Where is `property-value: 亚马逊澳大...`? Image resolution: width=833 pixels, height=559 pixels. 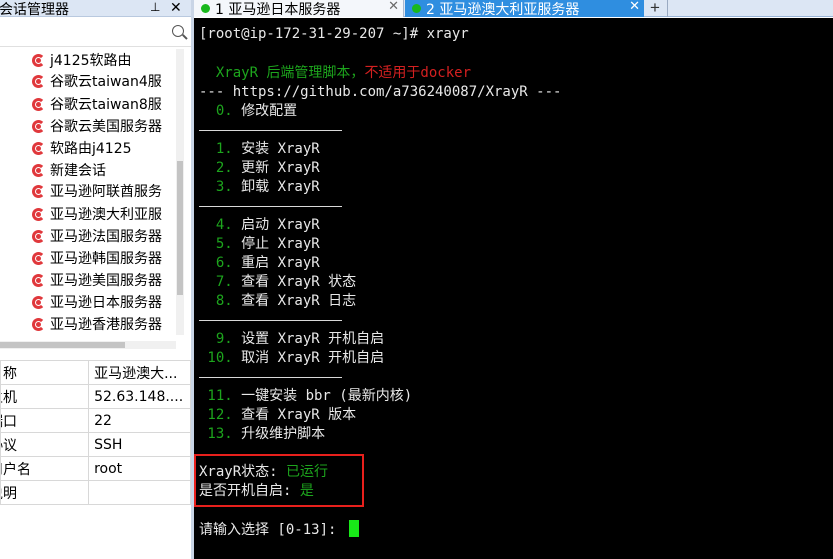
property-value: 亚马逊澳大... is located at coordinates (139, 372).